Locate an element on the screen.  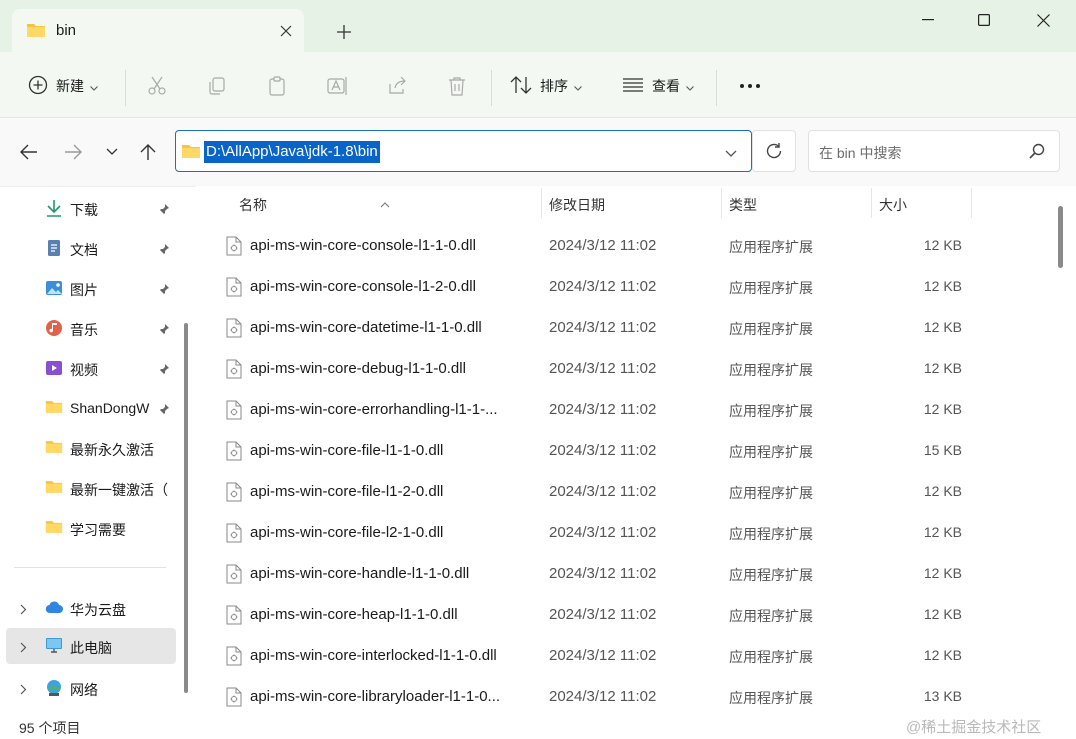
file-name: api-ms-win-core-debug-l1-1-0.dll is located at coordinates (392, 368).